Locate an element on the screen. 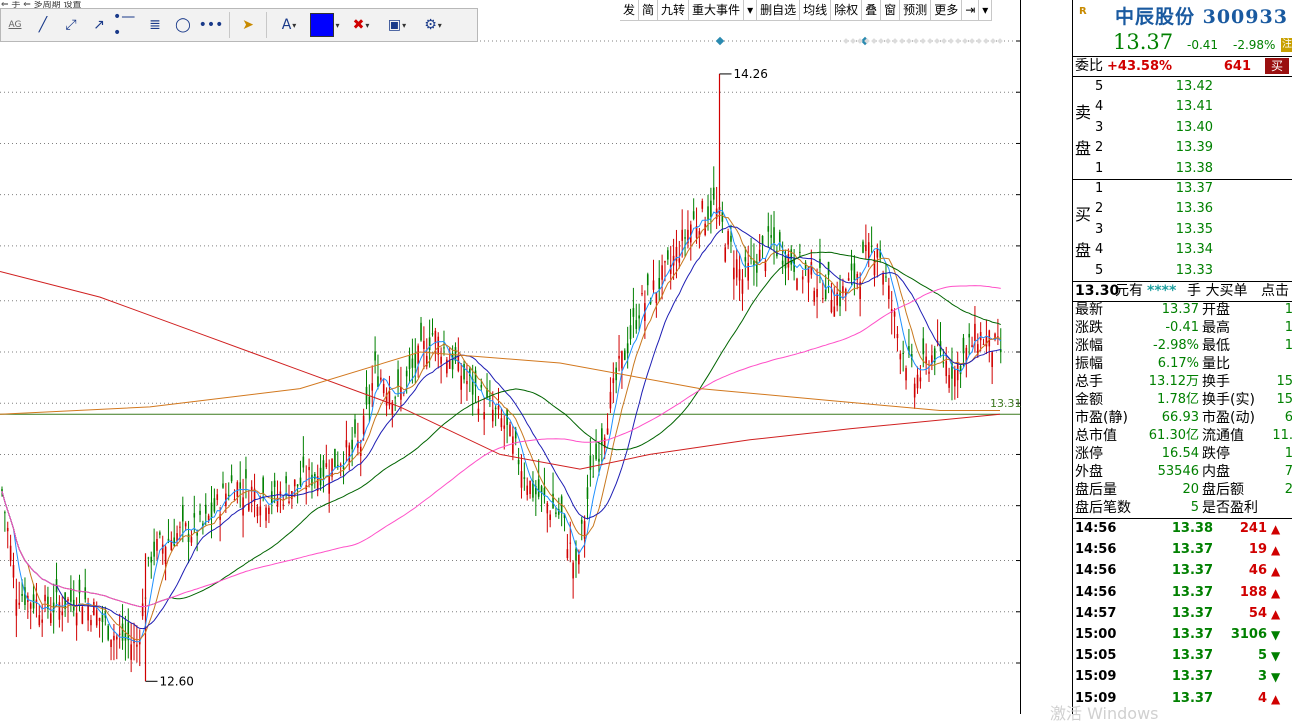 This screenshot has height=724, width=1292. stat-value: 13.12万 is located at coordinates (1173, 381).